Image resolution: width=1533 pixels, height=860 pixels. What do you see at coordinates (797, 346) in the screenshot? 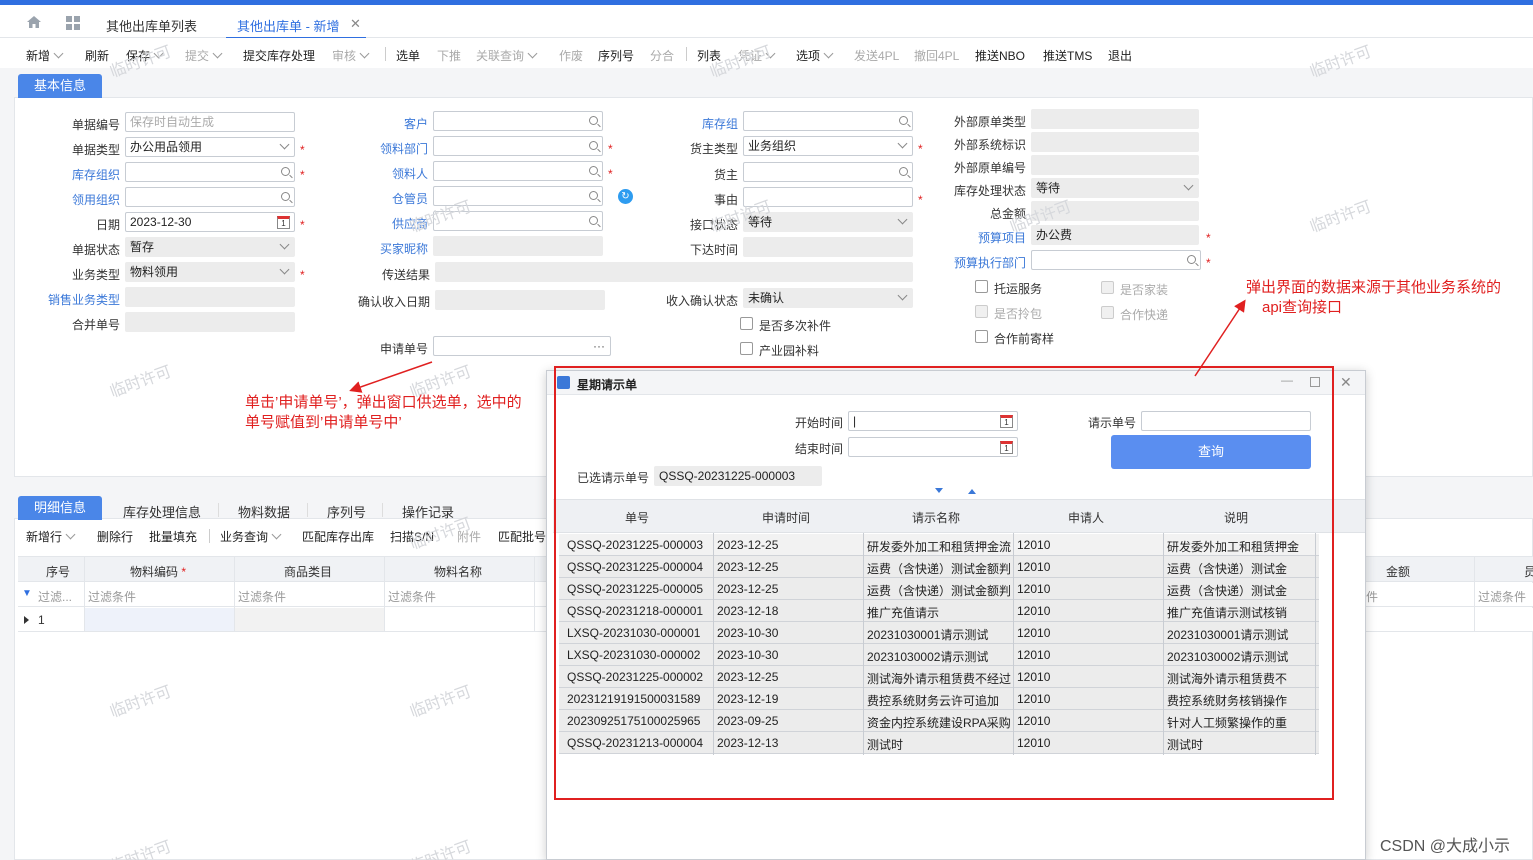
I see `annotation-arrows` at bounding box center [797, 346].